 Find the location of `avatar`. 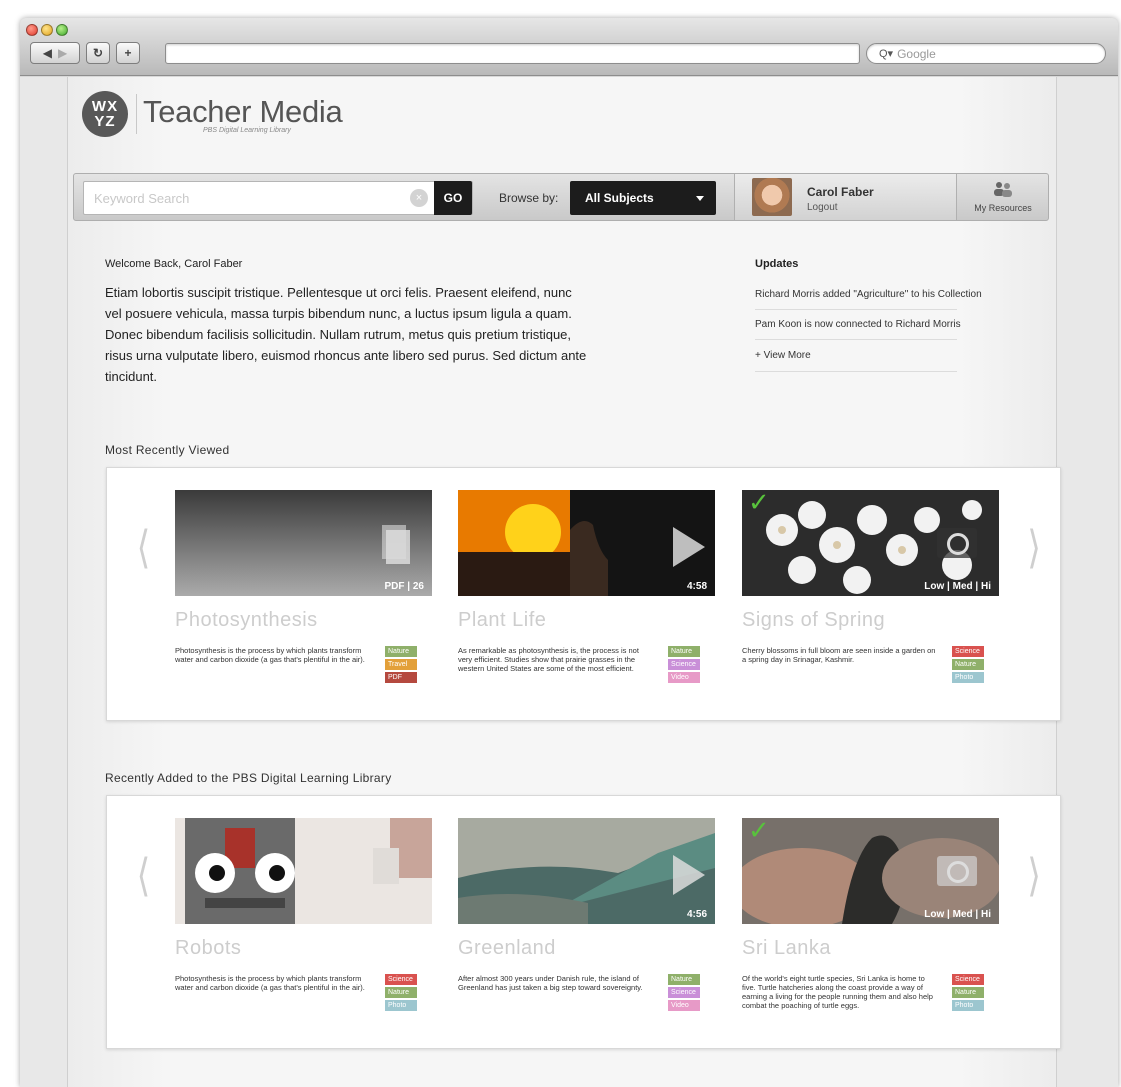

avatar is located at coordinates (772, 197).